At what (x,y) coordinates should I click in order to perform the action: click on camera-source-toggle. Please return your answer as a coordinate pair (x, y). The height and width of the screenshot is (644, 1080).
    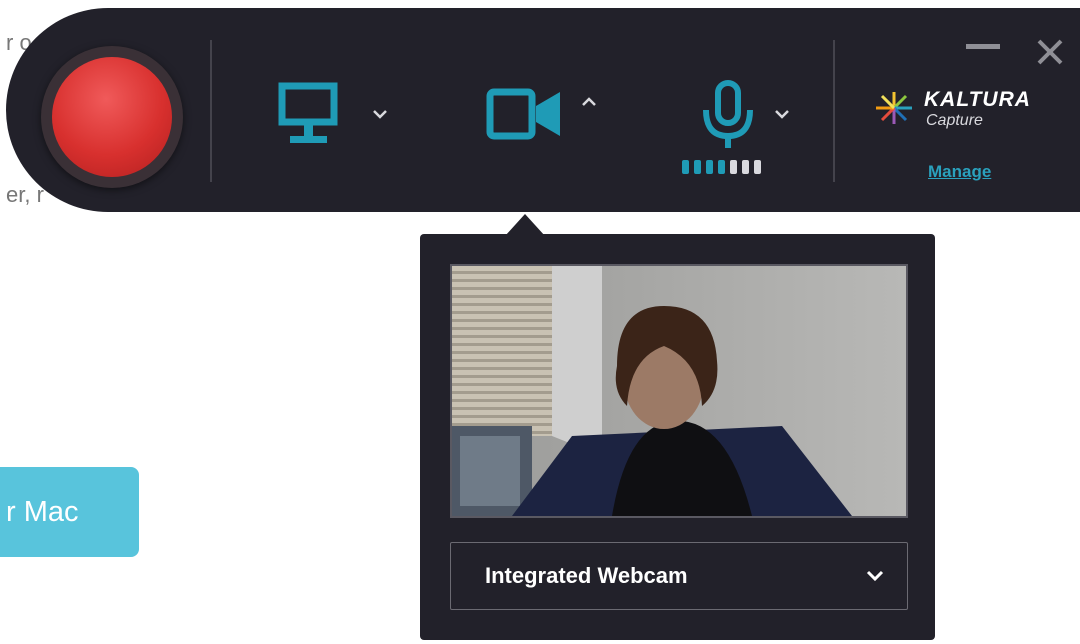
    Looking at the image, I should click on (525, 114).